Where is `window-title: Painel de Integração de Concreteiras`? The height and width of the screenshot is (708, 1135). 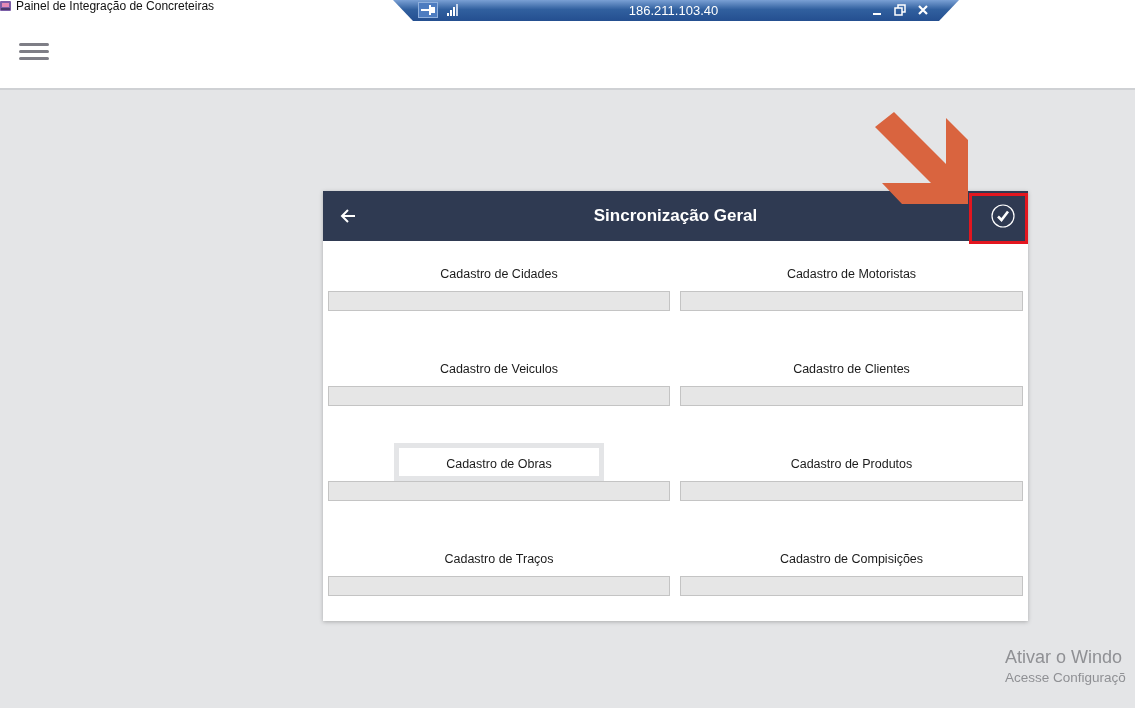 window-title: Painel de Integração de Concreteiras is located at coordinates (115, 6).